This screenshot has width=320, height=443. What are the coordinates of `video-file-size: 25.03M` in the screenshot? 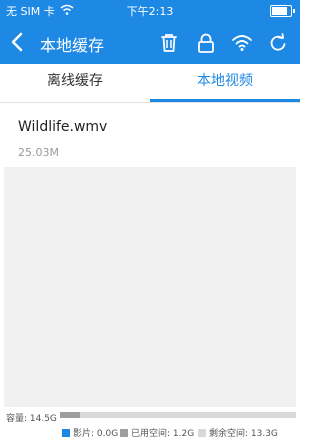 It's located at (38, 152).